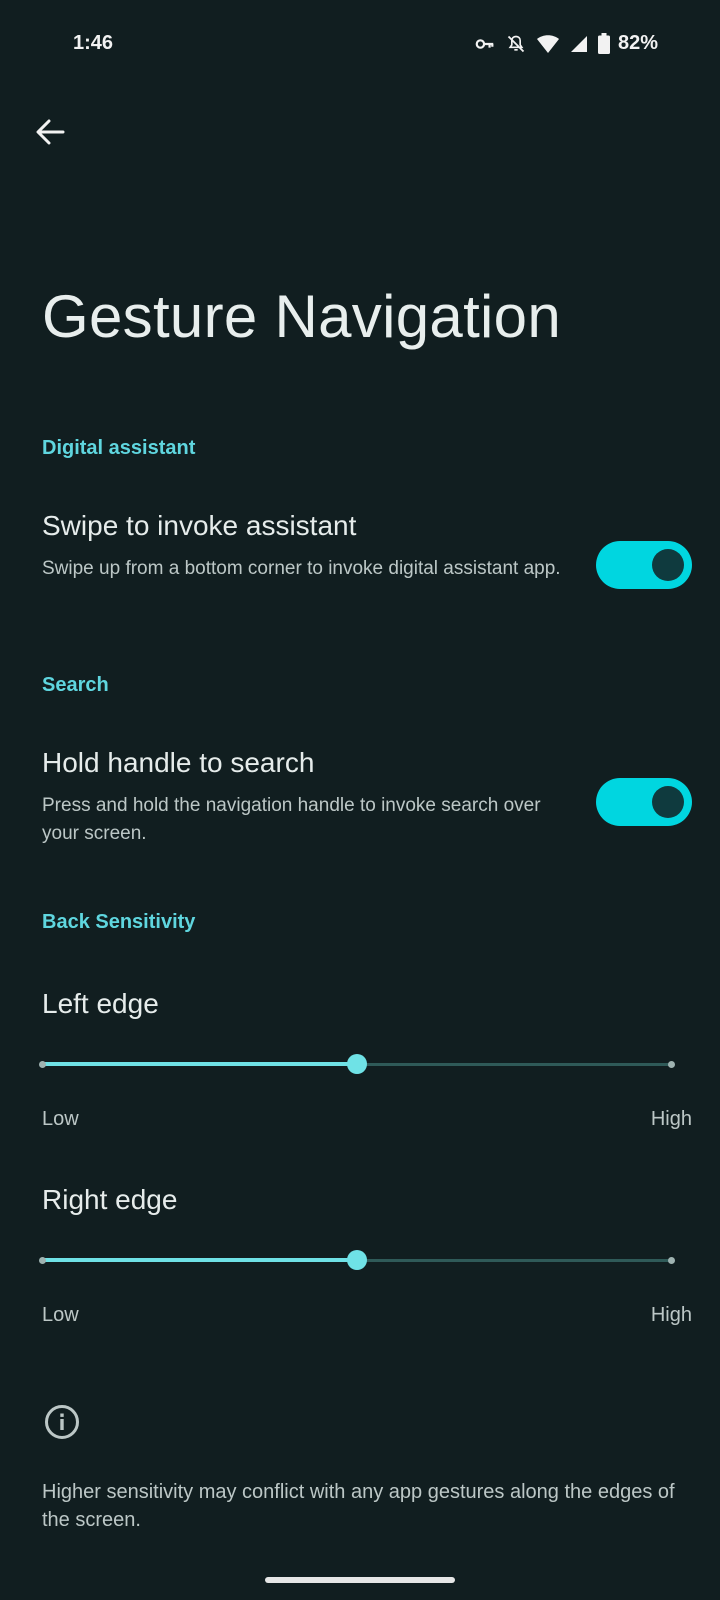 The width and height of the screenshot is (720, 1600). What do you see at coordinates (603, 43) in the screenshot?
I see `battery-icon` at bounding box center [603, 43].